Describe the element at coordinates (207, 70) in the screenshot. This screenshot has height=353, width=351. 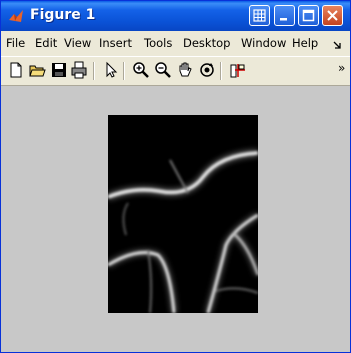
I see `rotate-icon` at that location.